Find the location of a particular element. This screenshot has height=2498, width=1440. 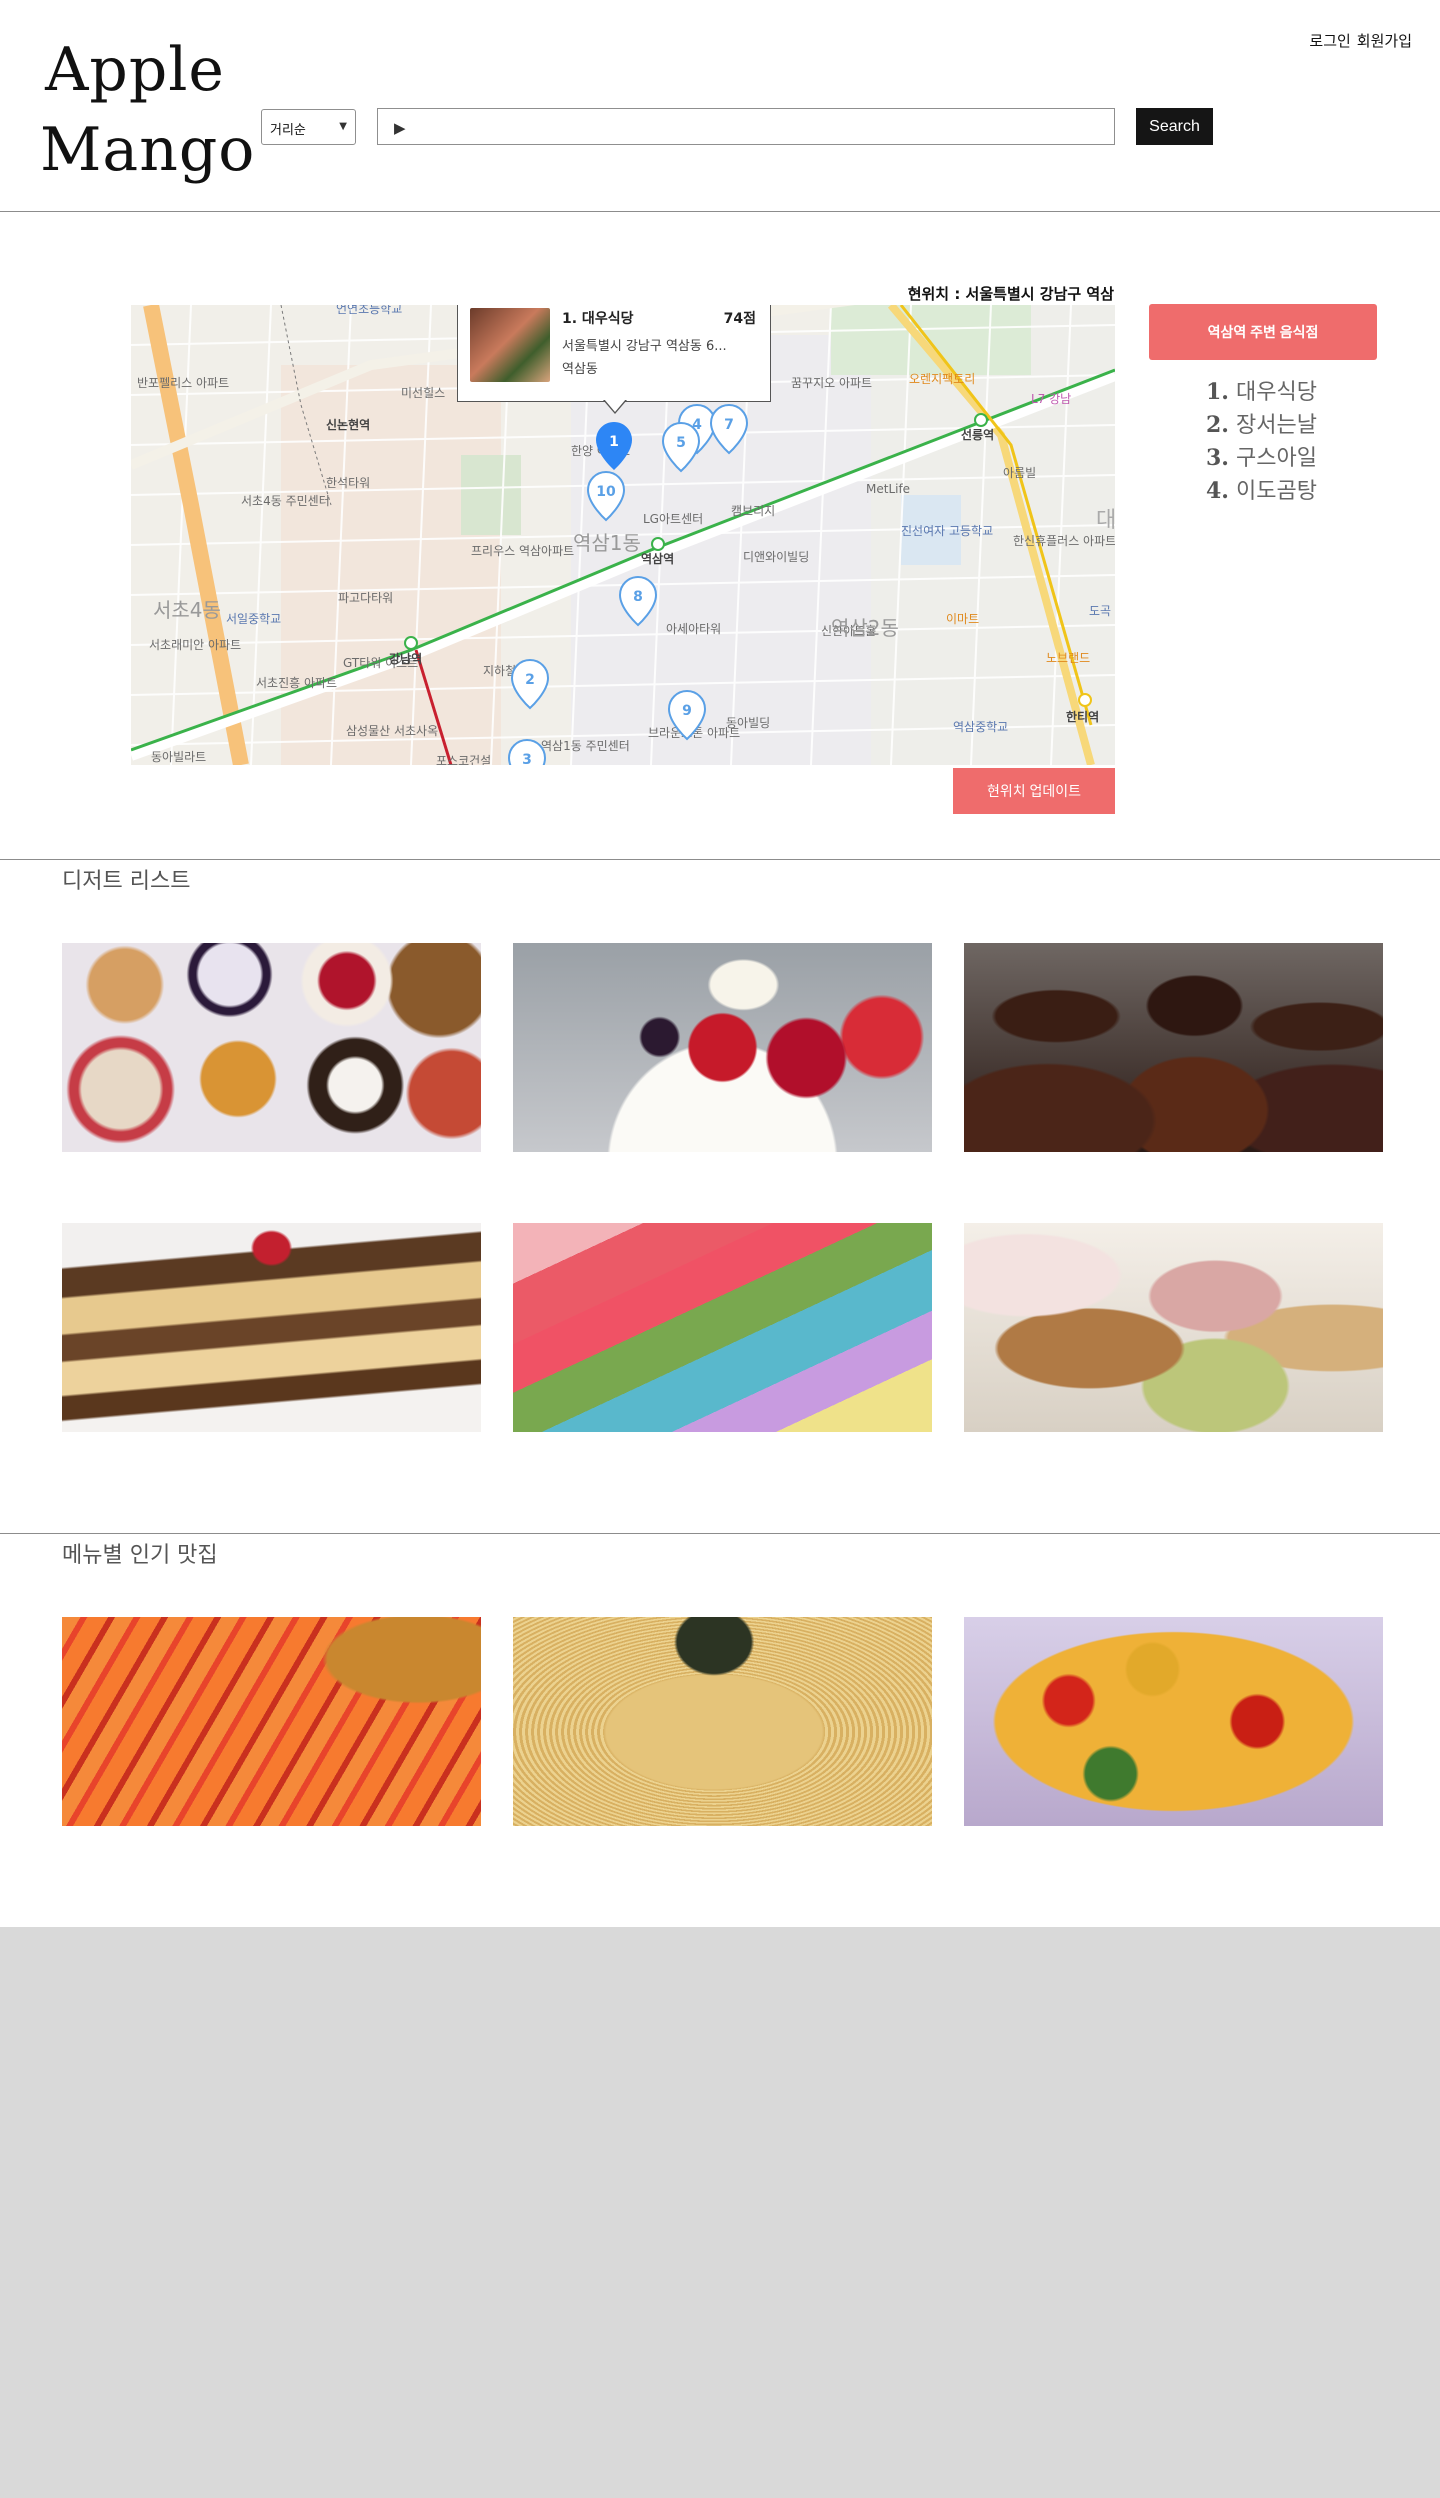

map-label: 서초래미안 아파트 is located at coordinates (195, 645).